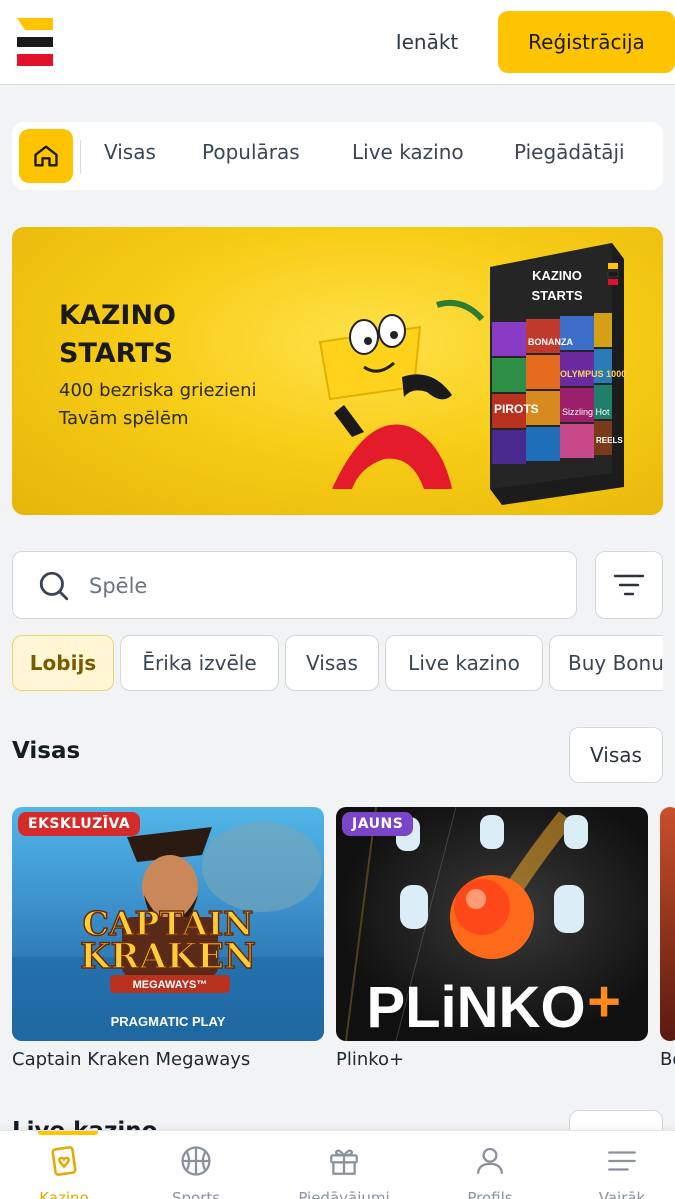  Describe the element at coordinates (68, 1133) in the screenshot. I see `active-indicator` at that location.